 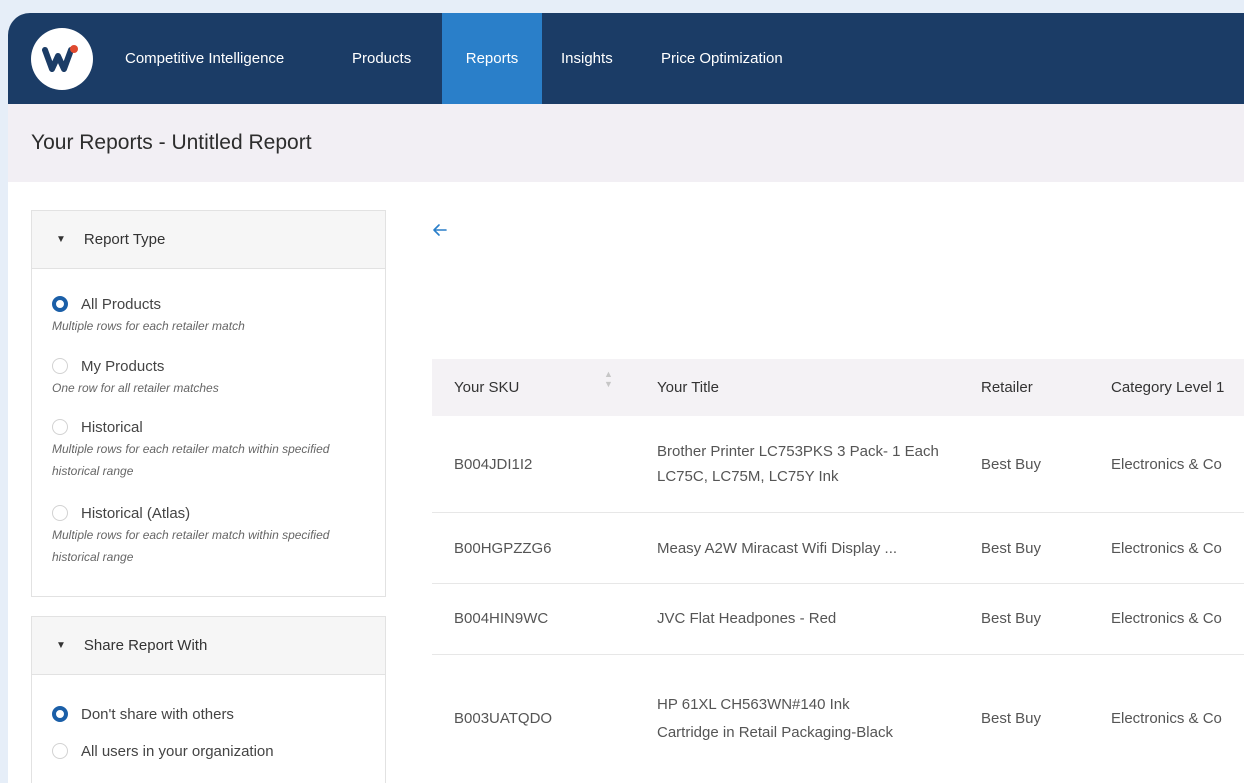 I want to click on option-label: Historical (Atlas), so click(x=136, y=513).